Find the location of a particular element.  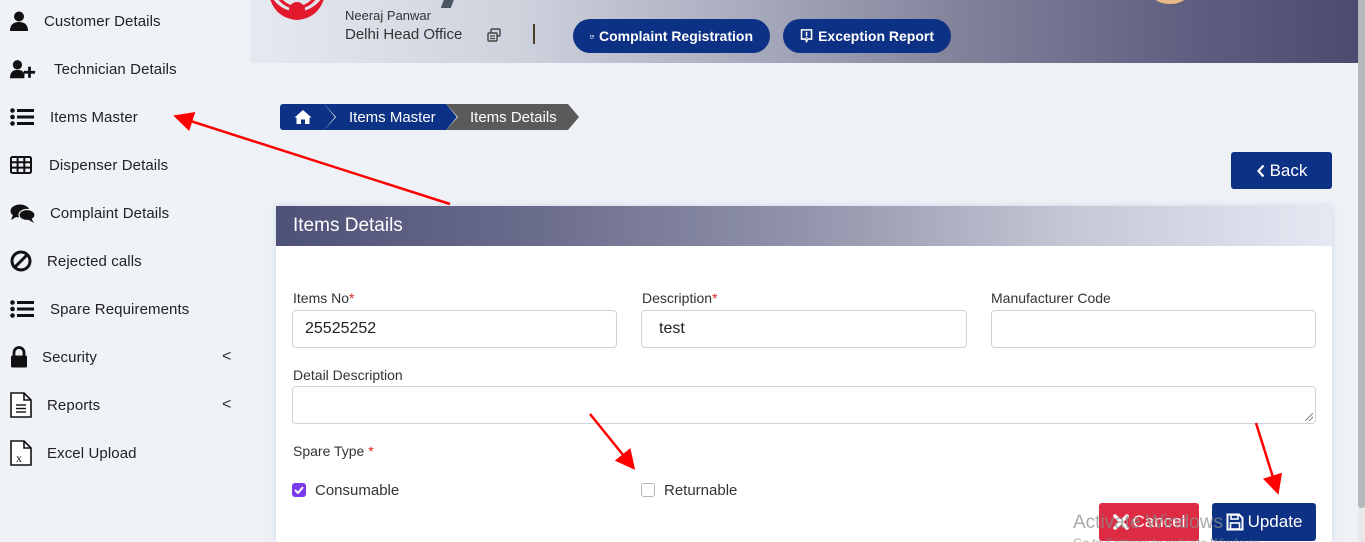

detail-description-label-text: Detail Description is located at coordinates (348, 375).